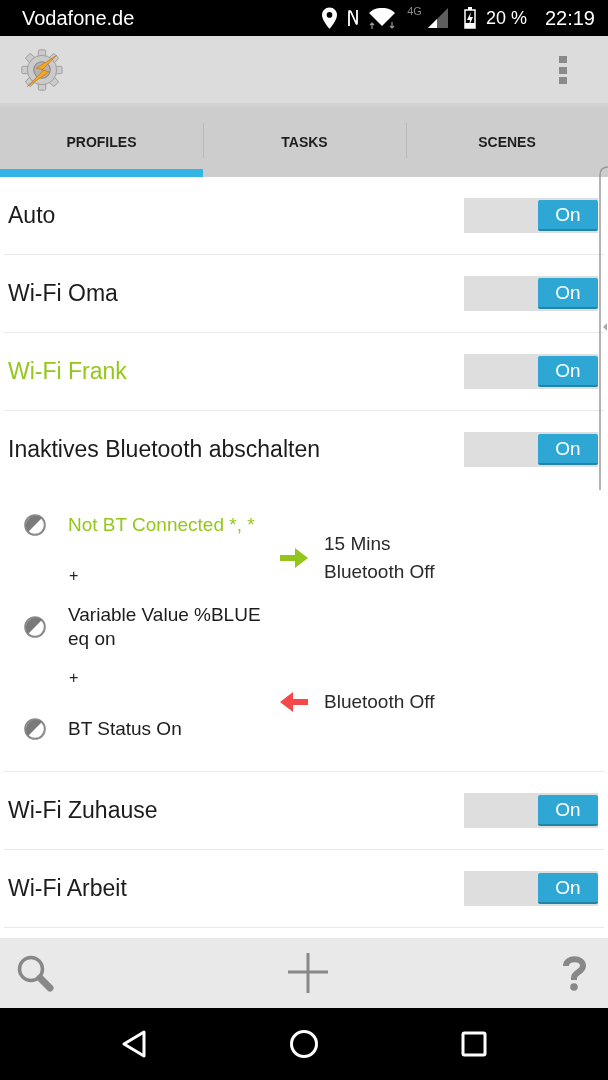 The height and width of the screenshot is (1080, 608). Describe the element at coordinates (506, 18) in the screenshot. I see `battery-percentage: 20 %` at that location.